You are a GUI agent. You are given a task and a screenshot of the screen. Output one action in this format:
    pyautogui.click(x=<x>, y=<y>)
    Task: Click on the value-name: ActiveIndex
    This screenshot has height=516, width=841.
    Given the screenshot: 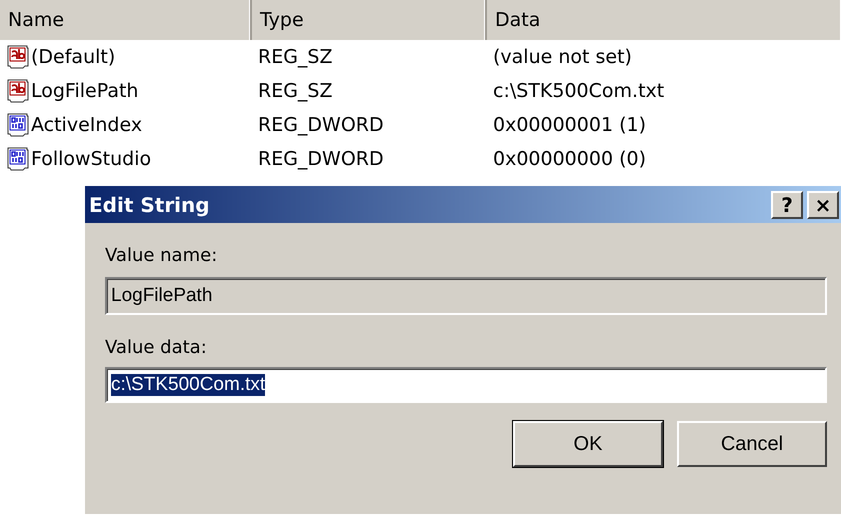 What is the action you would take?
    pyautogui.click(x=86, y=125)
    